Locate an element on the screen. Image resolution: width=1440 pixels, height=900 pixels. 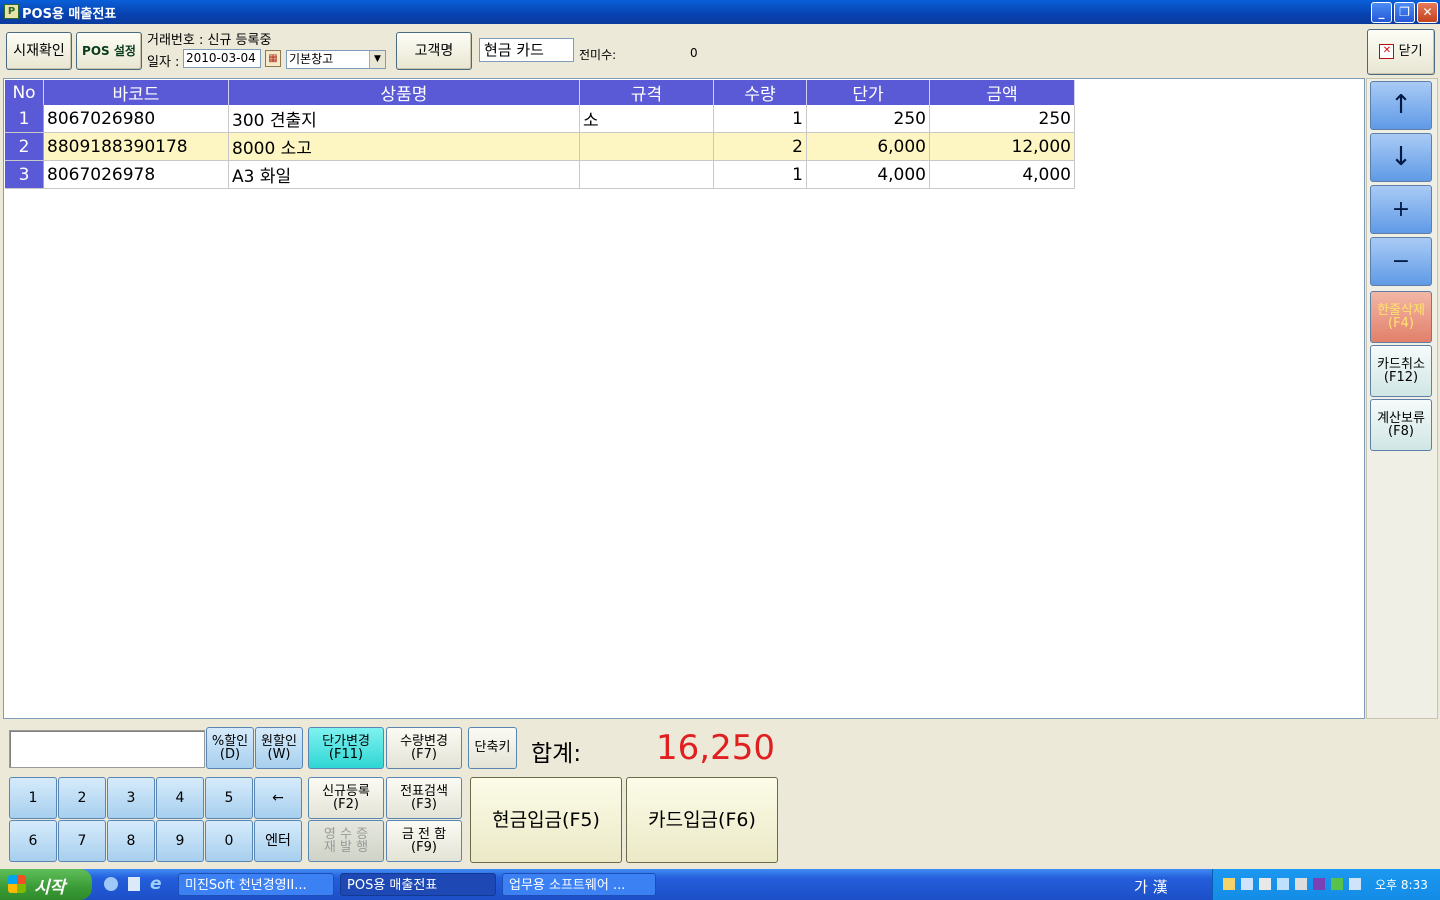
cell-price: 6,000 is located at coordinates (868, 146).